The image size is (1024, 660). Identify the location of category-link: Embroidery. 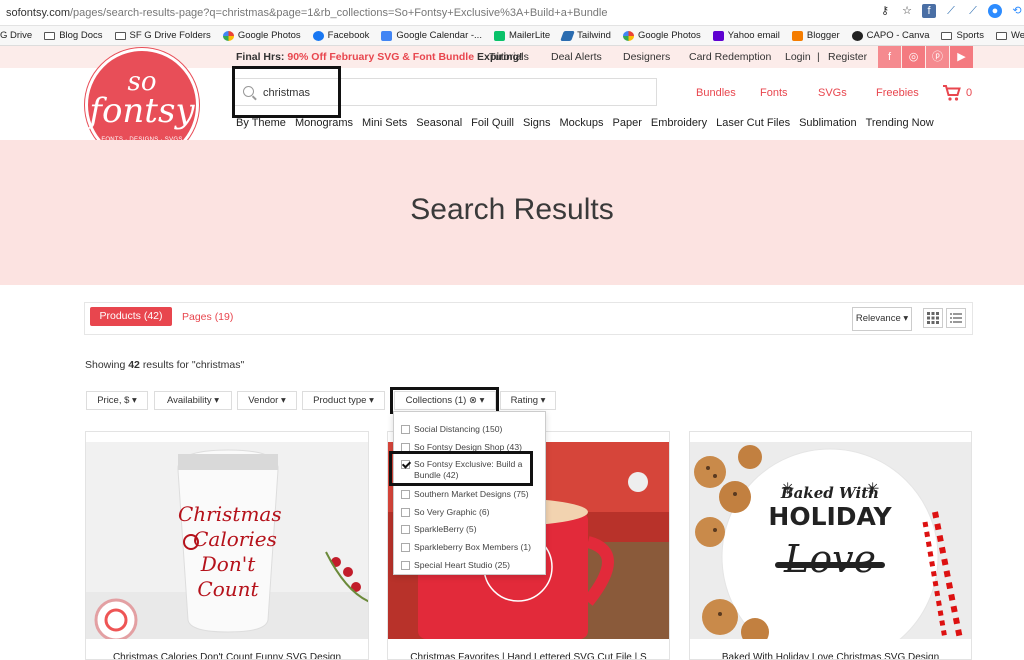
(679, 123).